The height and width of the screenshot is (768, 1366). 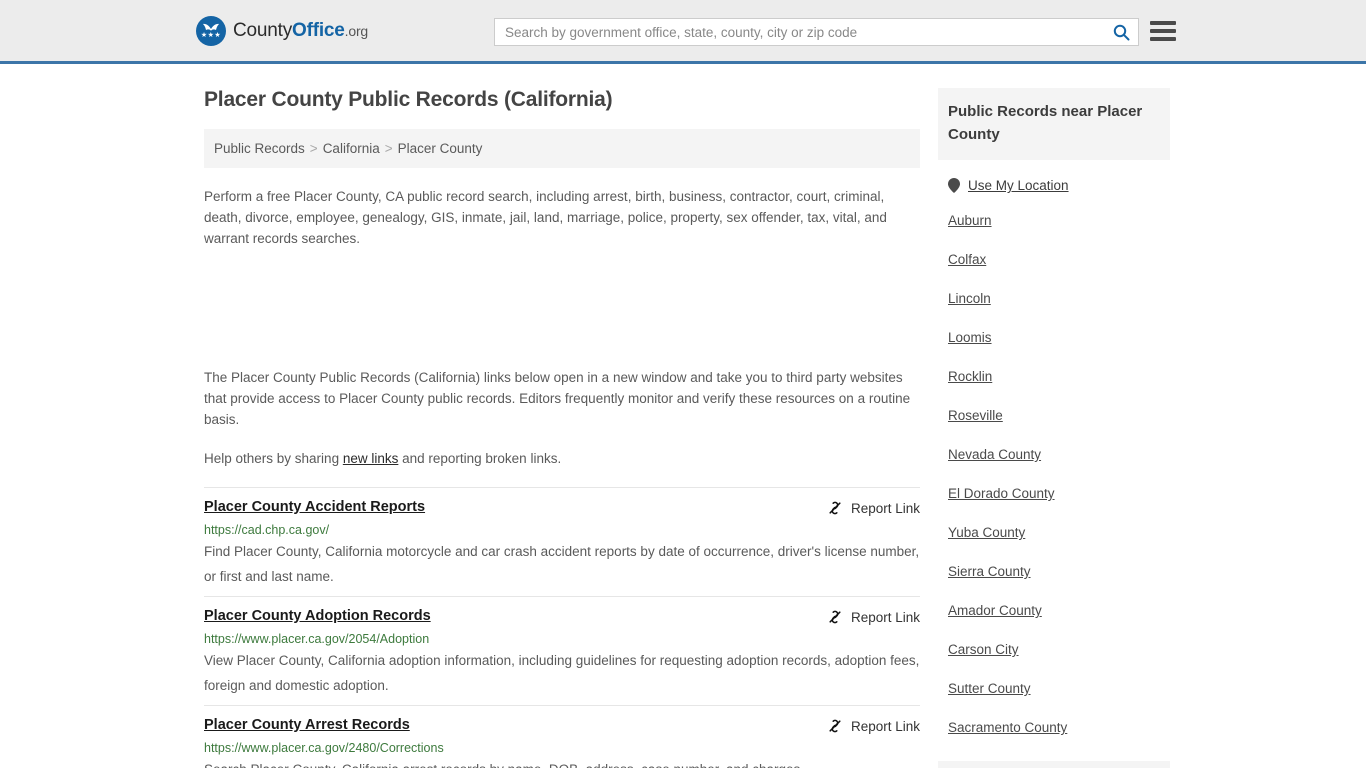 I want to click on sidebar-link-sierra-county: Sierra County, so click(x=1054, y=571).